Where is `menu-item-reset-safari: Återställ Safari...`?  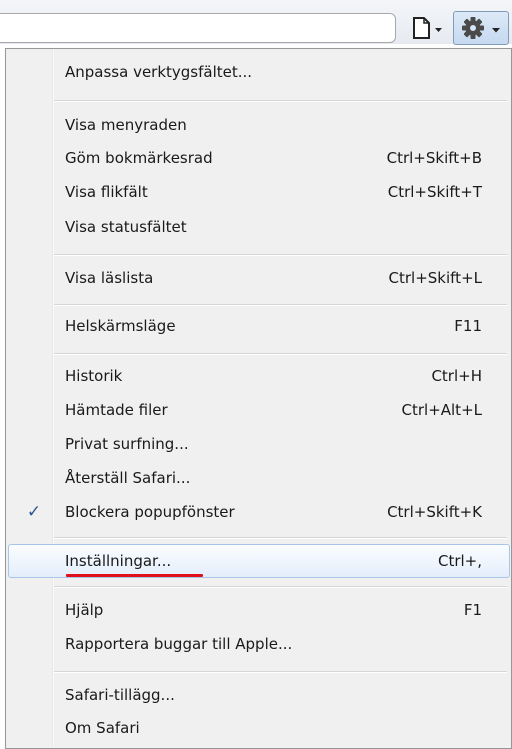 menu-item-reset-safari: Återställ Safari... is located at coordinates (259, 478).